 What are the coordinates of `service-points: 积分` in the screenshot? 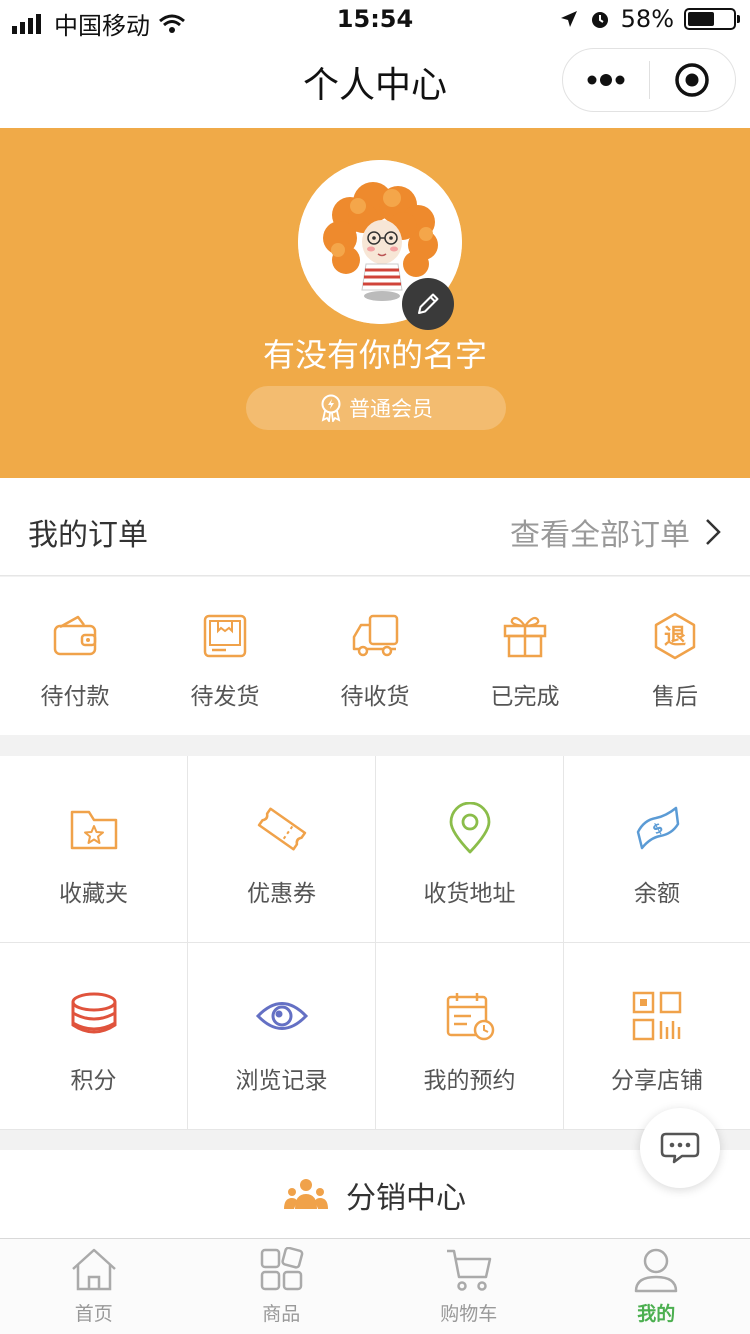 It's located at (94, 1036).